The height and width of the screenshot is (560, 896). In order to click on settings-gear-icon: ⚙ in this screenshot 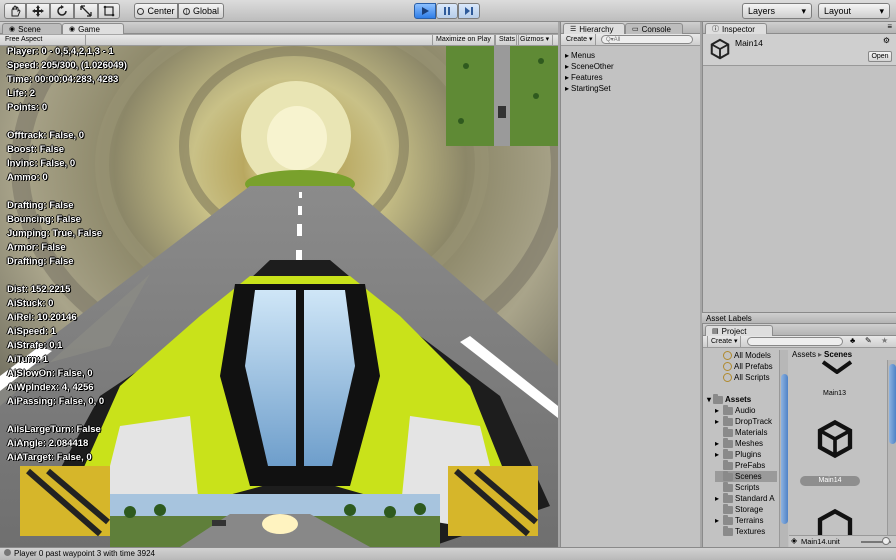, I will do `click(886, 40)`.